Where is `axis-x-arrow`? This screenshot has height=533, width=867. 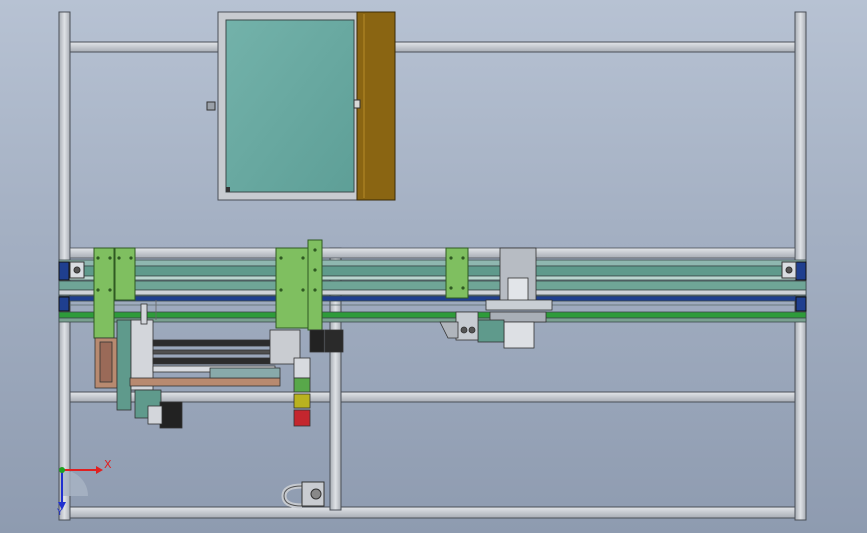 axis-x-arrow is located at coordinates (99, 470).